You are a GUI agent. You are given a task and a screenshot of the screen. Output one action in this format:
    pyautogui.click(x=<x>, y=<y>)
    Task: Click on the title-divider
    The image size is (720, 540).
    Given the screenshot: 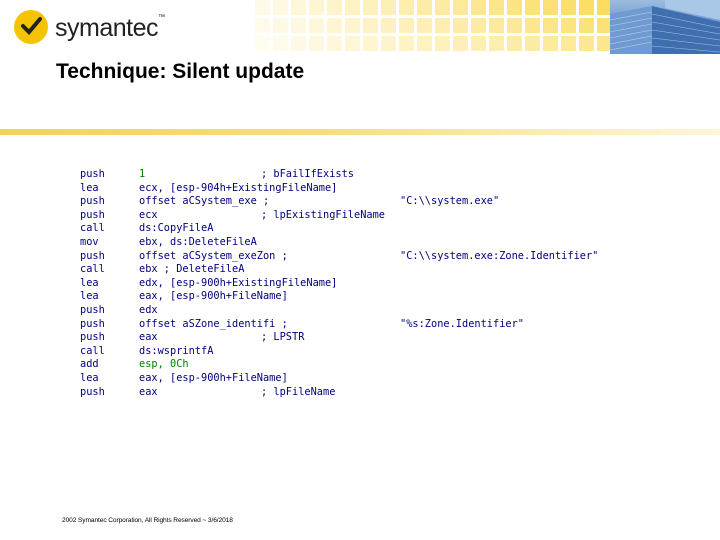 What is the action you would take?
    pyautogui.click(x=360, y=132)
    